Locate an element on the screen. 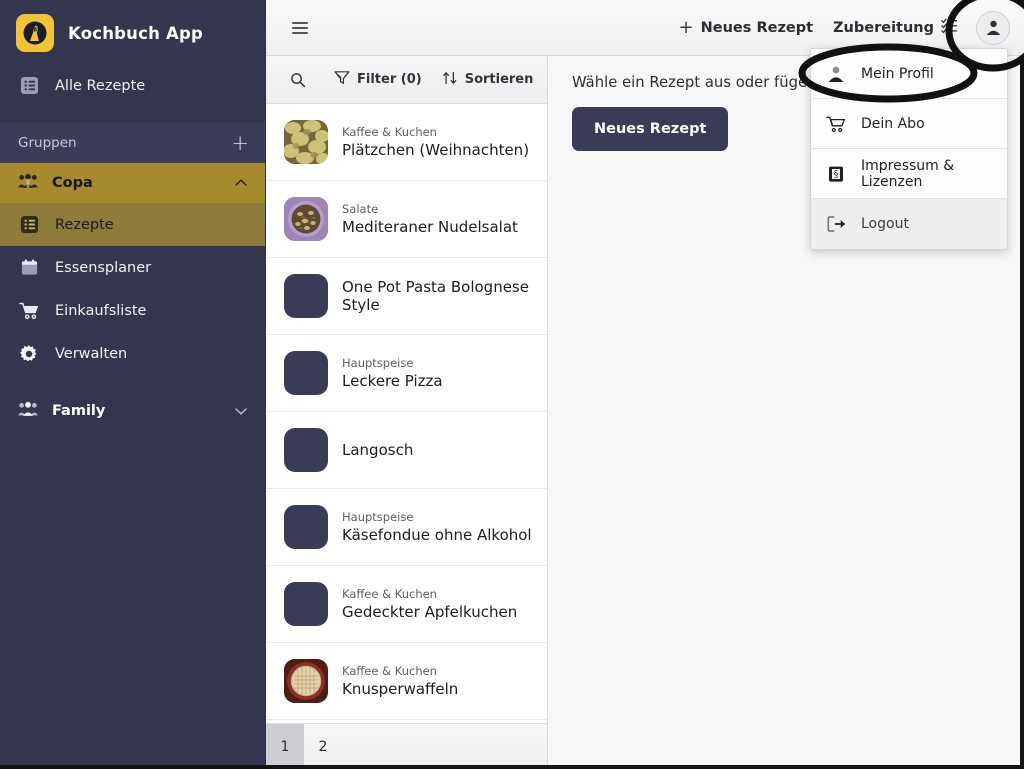 The image size is (1024, 769). recipe-list-item: Hauptspeise Käsefondue ohne Alkohol is located at coordinates (406, 527).